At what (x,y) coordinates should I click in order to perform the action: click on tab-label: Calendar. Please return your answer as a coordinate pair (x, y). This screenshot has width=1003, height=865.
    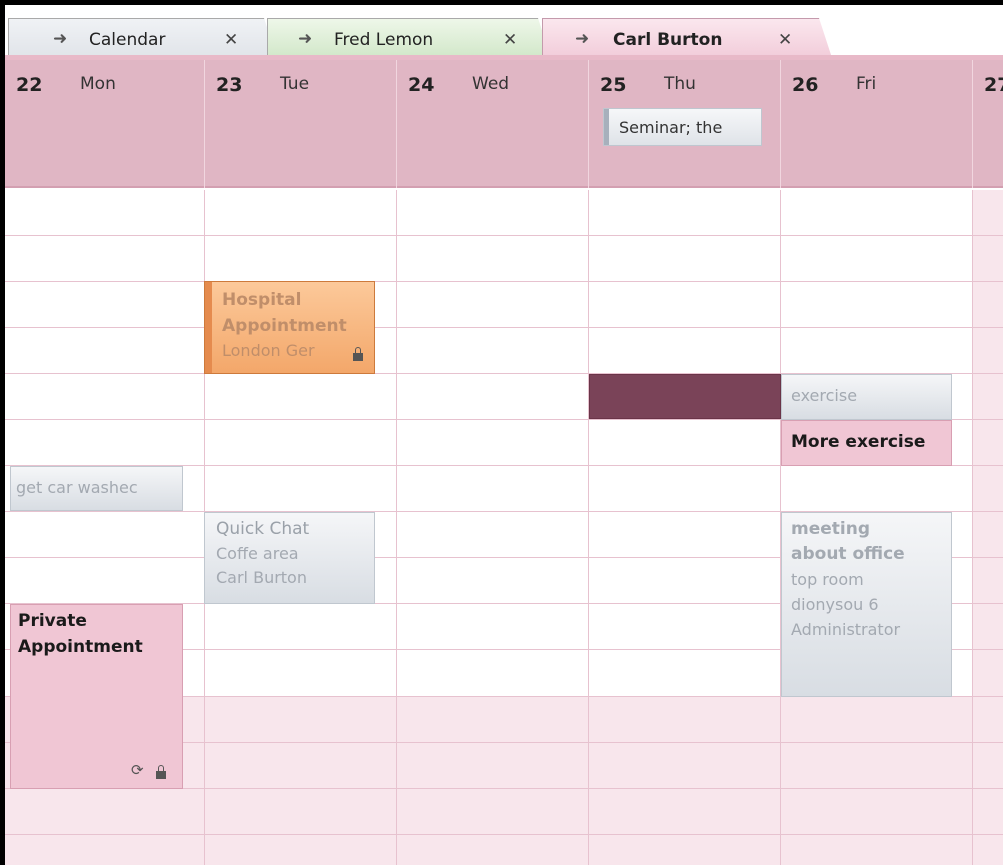
    Looking at the image, I should click on (127, 40).